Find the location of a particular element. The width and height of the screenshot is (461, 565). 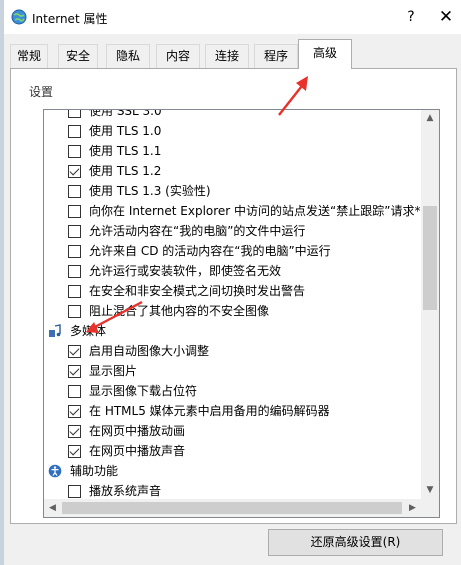

tab-connections: 连接 is located at coordinates (227, 56).